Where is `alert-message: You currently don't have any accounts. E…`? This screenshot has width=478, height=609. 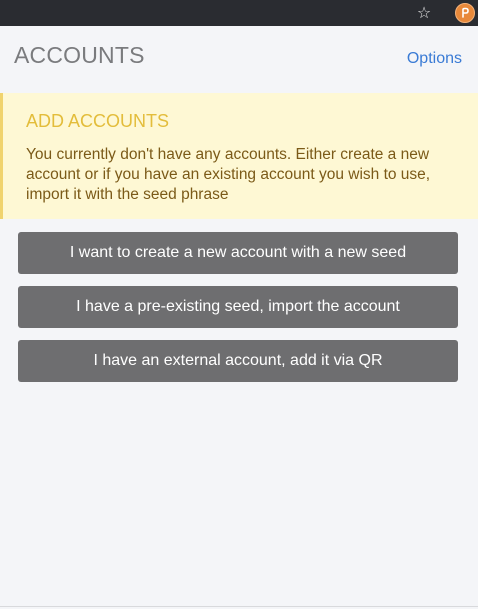 alert-message: You currently don't have any accounts. E… is located at coordinates (228, 174).